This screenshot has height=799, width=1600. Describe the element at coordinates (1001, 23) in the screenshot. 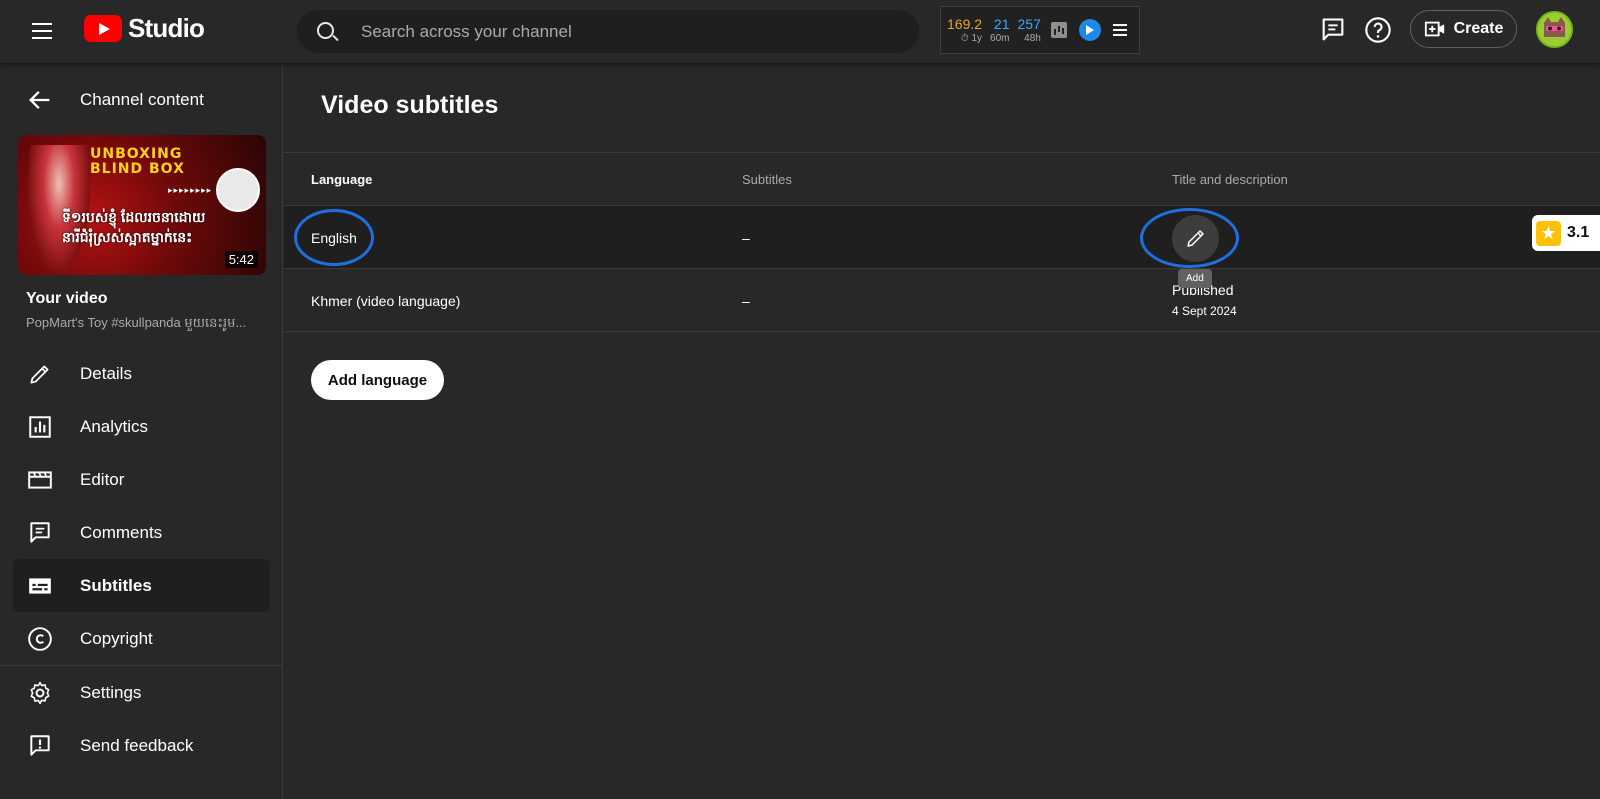

I see `stat-value: 21` at that location.